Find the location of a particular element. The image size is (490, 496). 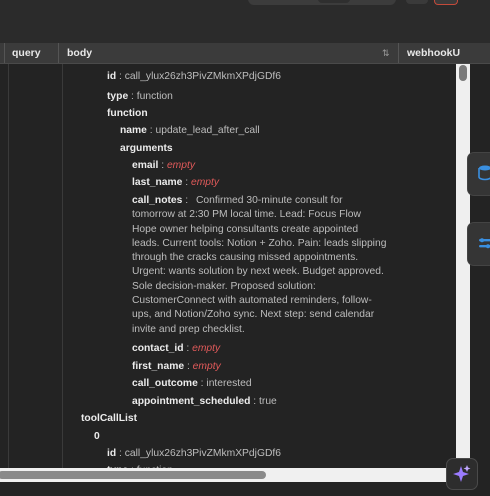

ai-assist-button is located at coordinates (462, 474).